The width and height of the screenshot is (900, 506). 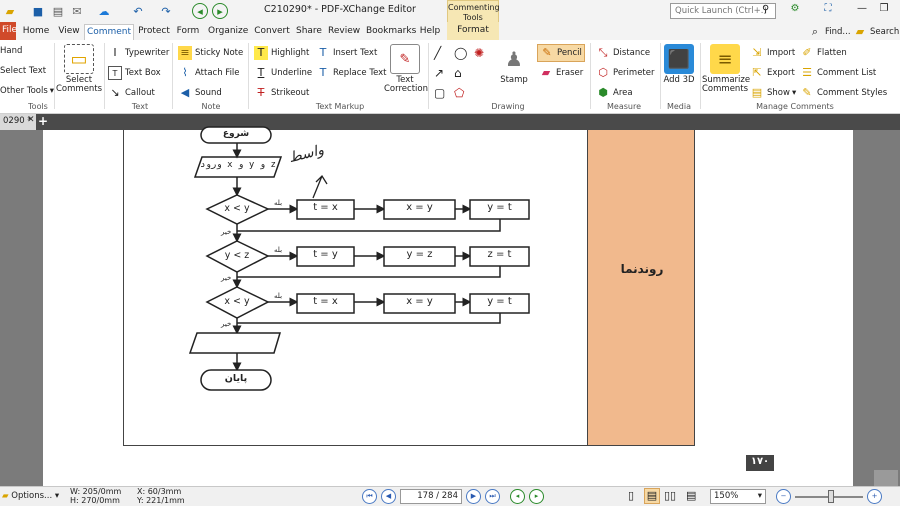 What do you see at coordinates (449, 496) in the screenshot?
I see `total-pages: 284` at bounding box center [449, 496].